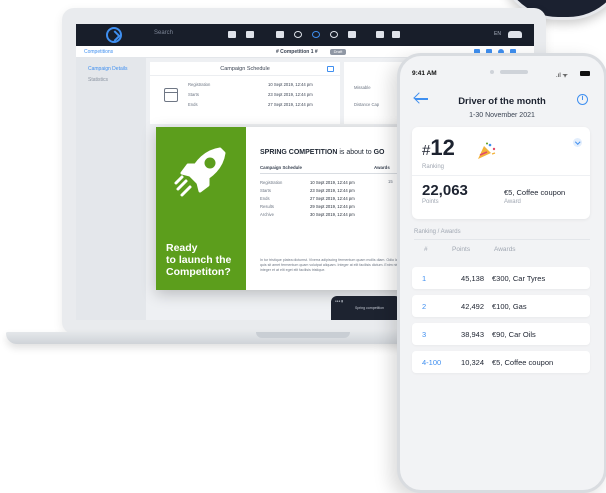 This screenshot has height=493, width=606. I want to click on row-points: 42,492, so click(472, 306).